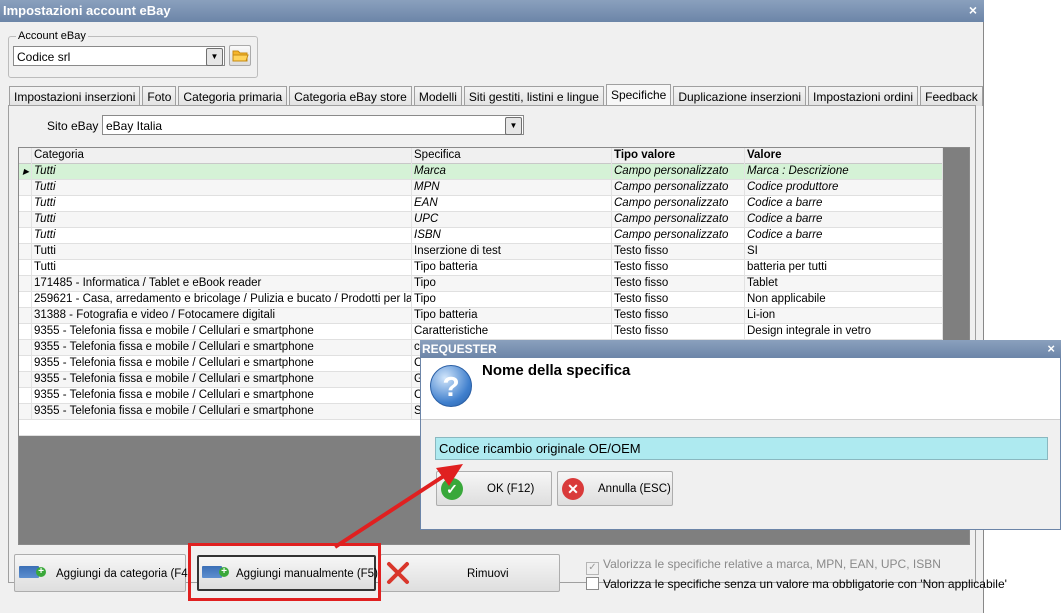 This screenshot has width=1061, height=613. Describe the element at coordinates (75, 96) in the screenshot. I see `tab-impostazioni-inserzioni: Impostazioni inserzioni` at that location.